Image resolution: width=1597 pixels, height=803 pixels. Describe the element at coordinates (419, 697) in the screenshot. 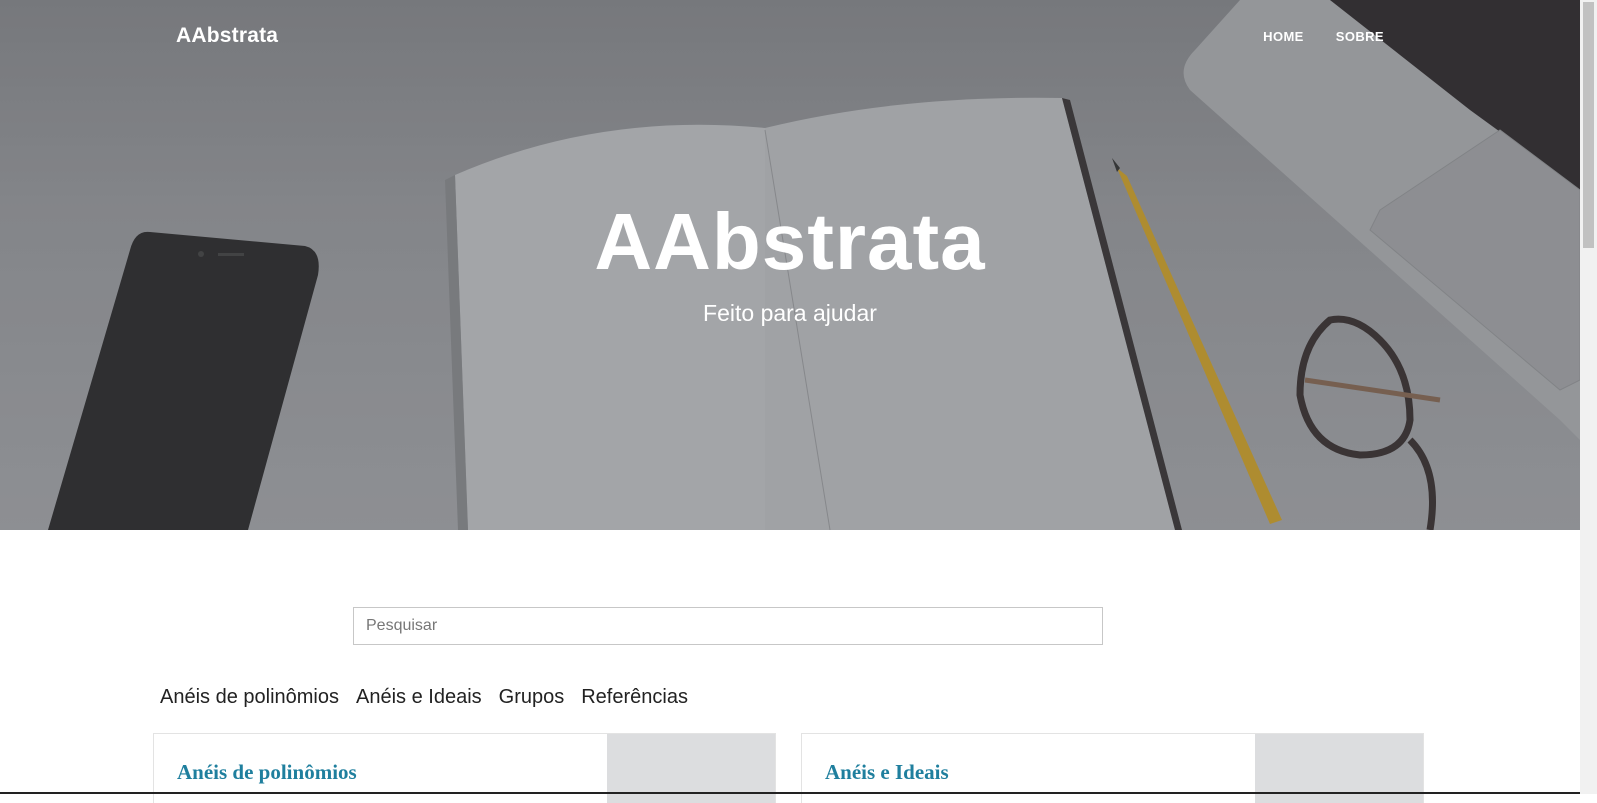

I see `category-aneis-e-ideais: Anéis e Ideais` at that location.